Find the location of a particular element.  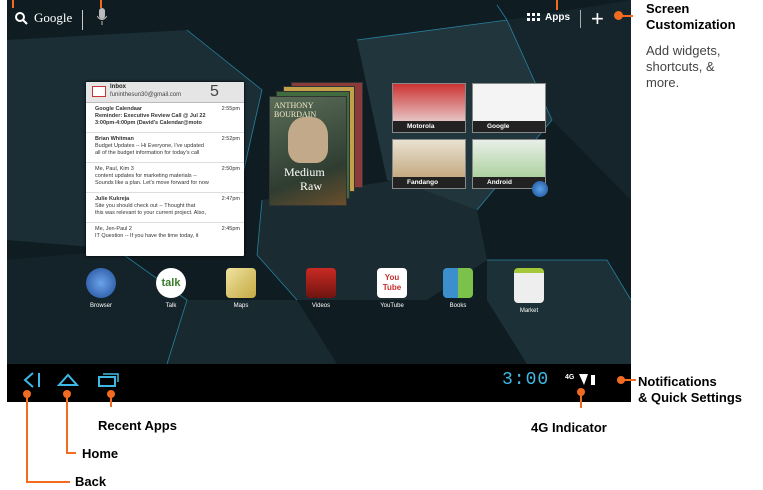

callout-line-mic is located at coordinates (101, 4).